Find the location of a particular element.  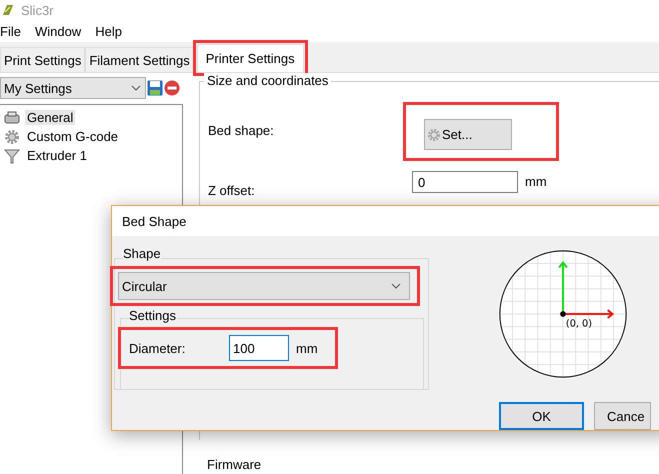

group-title: Shape is located at coordinates (142, 253).